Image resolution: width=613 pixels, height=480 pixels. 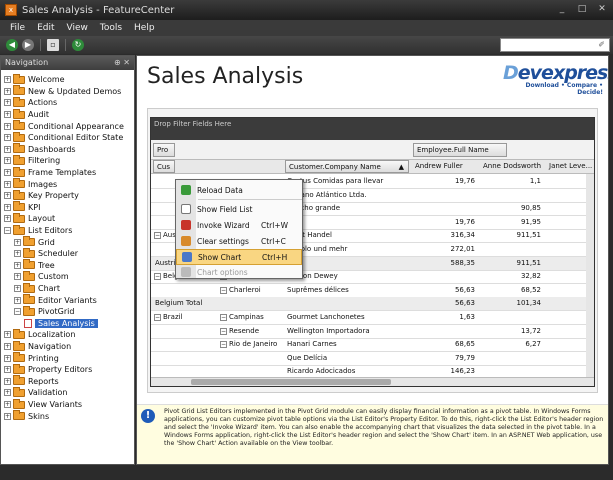 I want to click on row-field-button: Cus, so click(x=164, y=166).